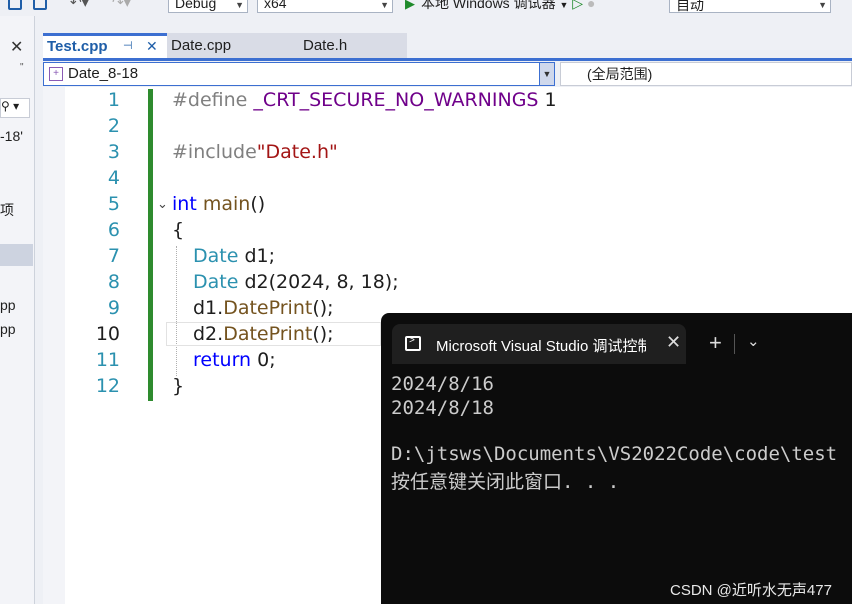 Image resolution: width=852 pixels, height=604 pixels. I want to click on search-box: ⚲ ▾, so click(15, 108).